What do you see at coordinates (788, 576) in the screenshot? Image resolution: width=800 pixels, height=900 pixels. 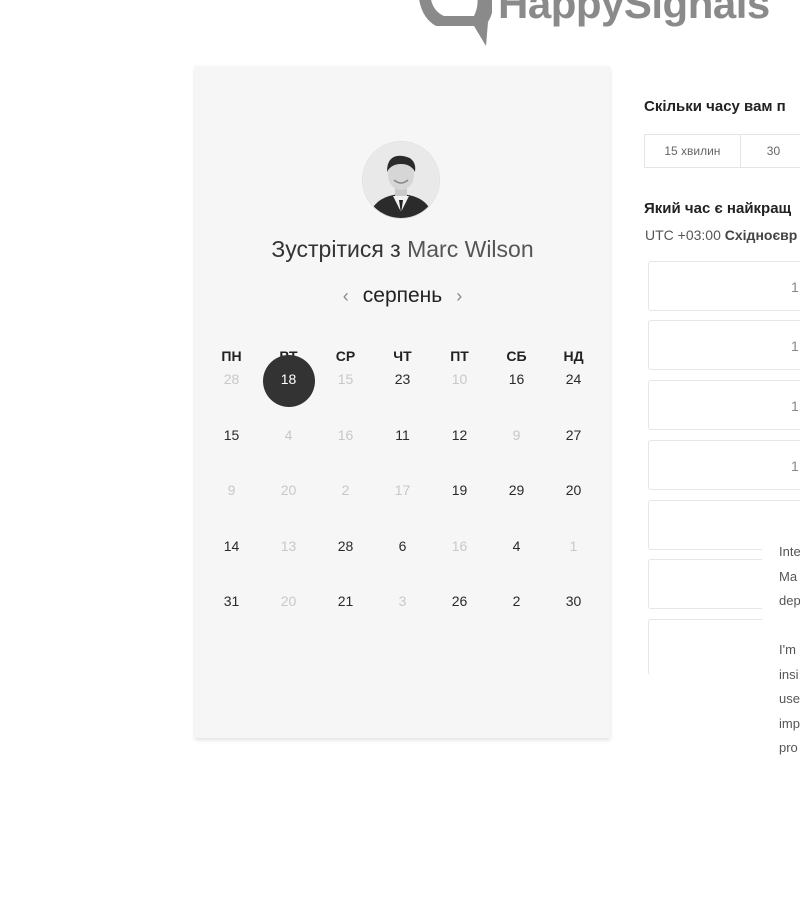 I see `bio-line: Ma` at bounding box center [788, 576].